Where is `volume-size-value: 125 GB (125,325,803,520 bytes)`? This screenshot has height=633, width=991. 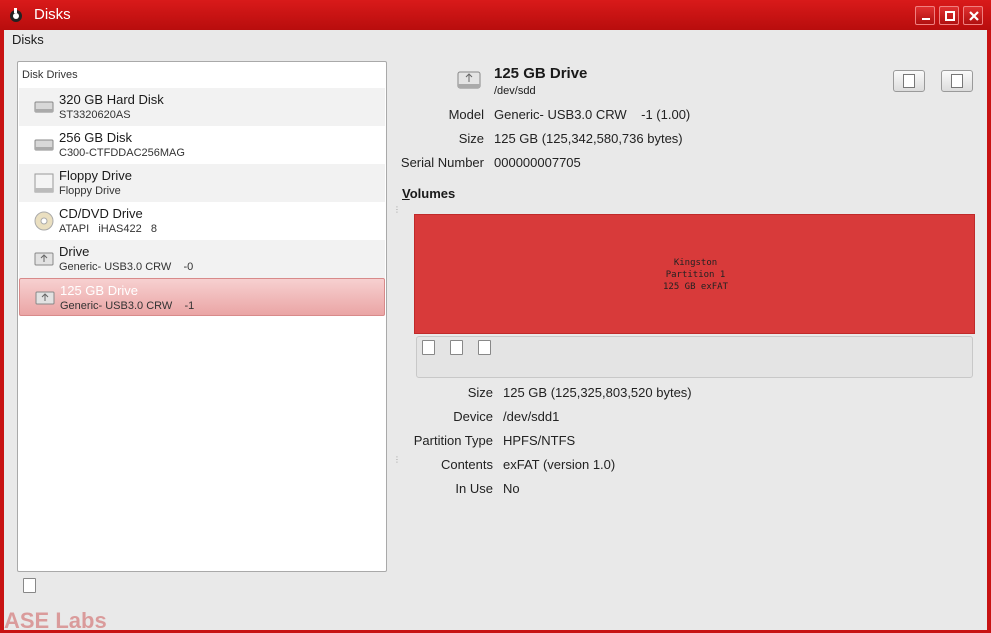 volume-size-value: 125 GB (125,325,803,520 bytes) is located at coordinates (597, 392).